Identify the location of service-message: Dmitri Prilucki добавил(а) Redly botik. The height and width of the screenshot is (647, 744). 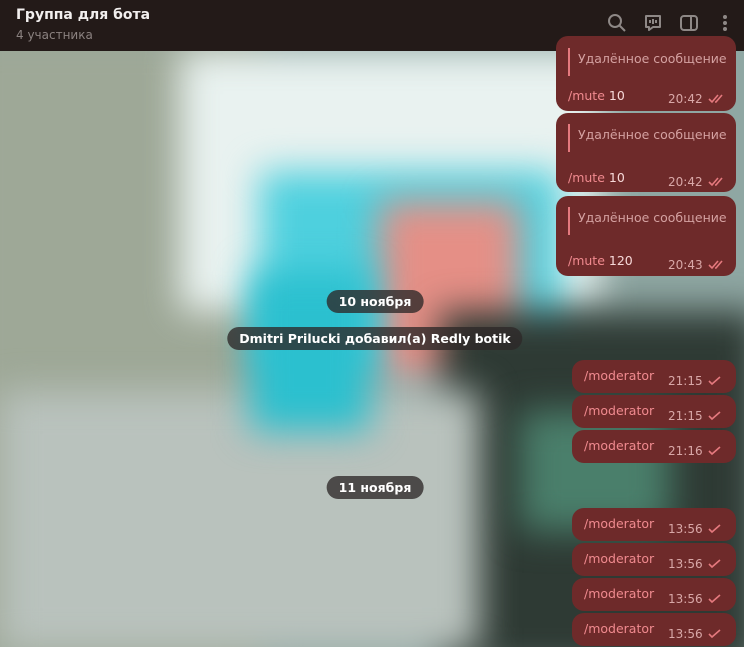
(375, 338).